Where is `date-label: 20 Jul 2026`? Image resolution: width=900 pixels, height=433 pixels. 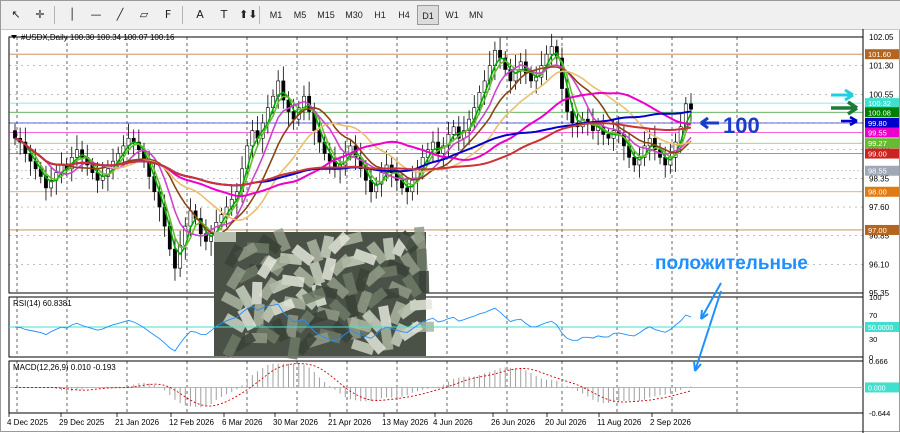 date-label: 20 Jul 2026 is located at coordinates (566, 422).